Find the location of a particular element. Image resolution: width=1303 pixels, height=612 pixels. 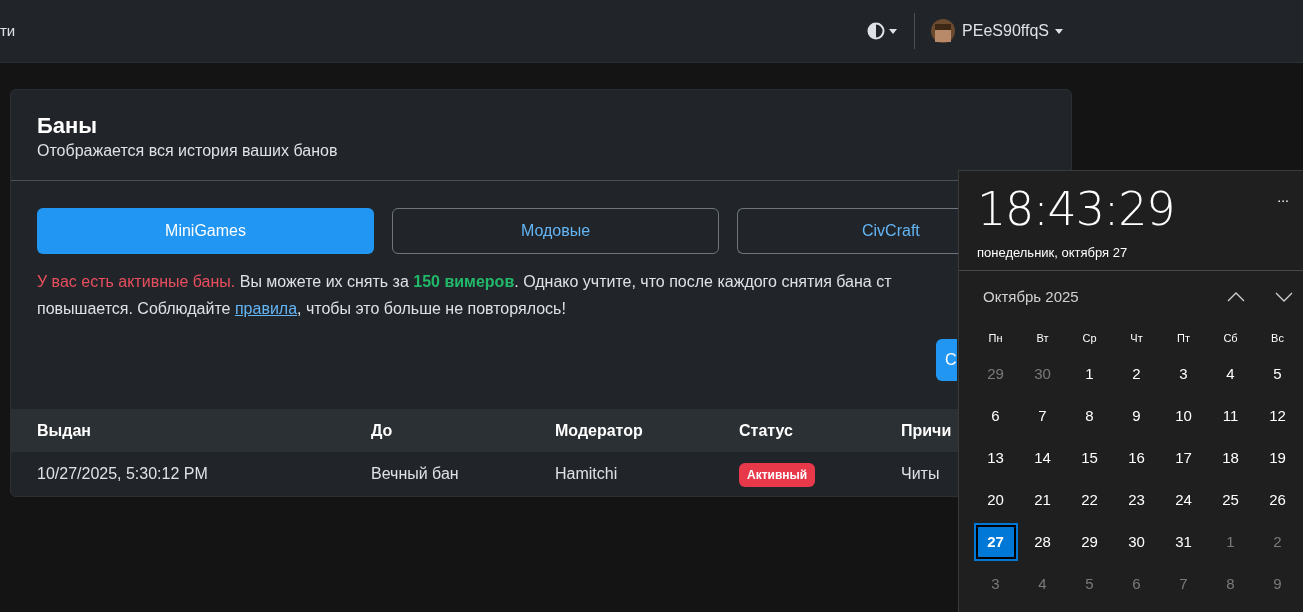

calendar-day: 10 is located at coordinates (1183, 416).